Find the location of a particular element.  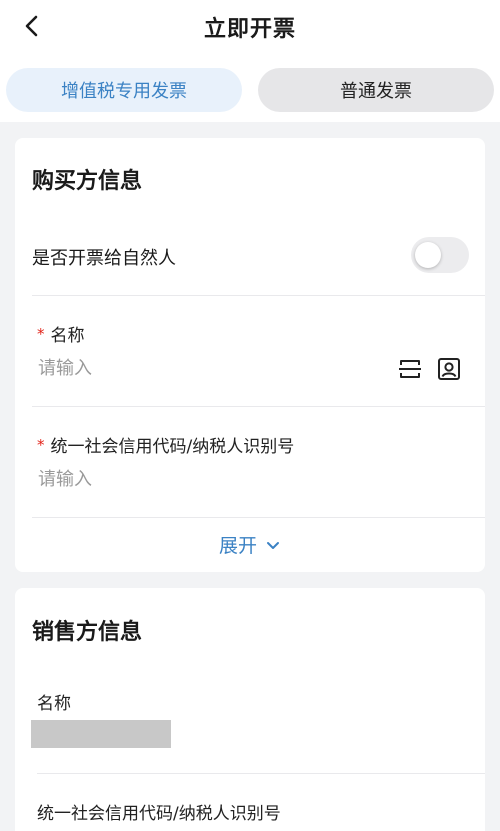

buyer-section-title: 购买方信息 is located at coordinates (87, 181).